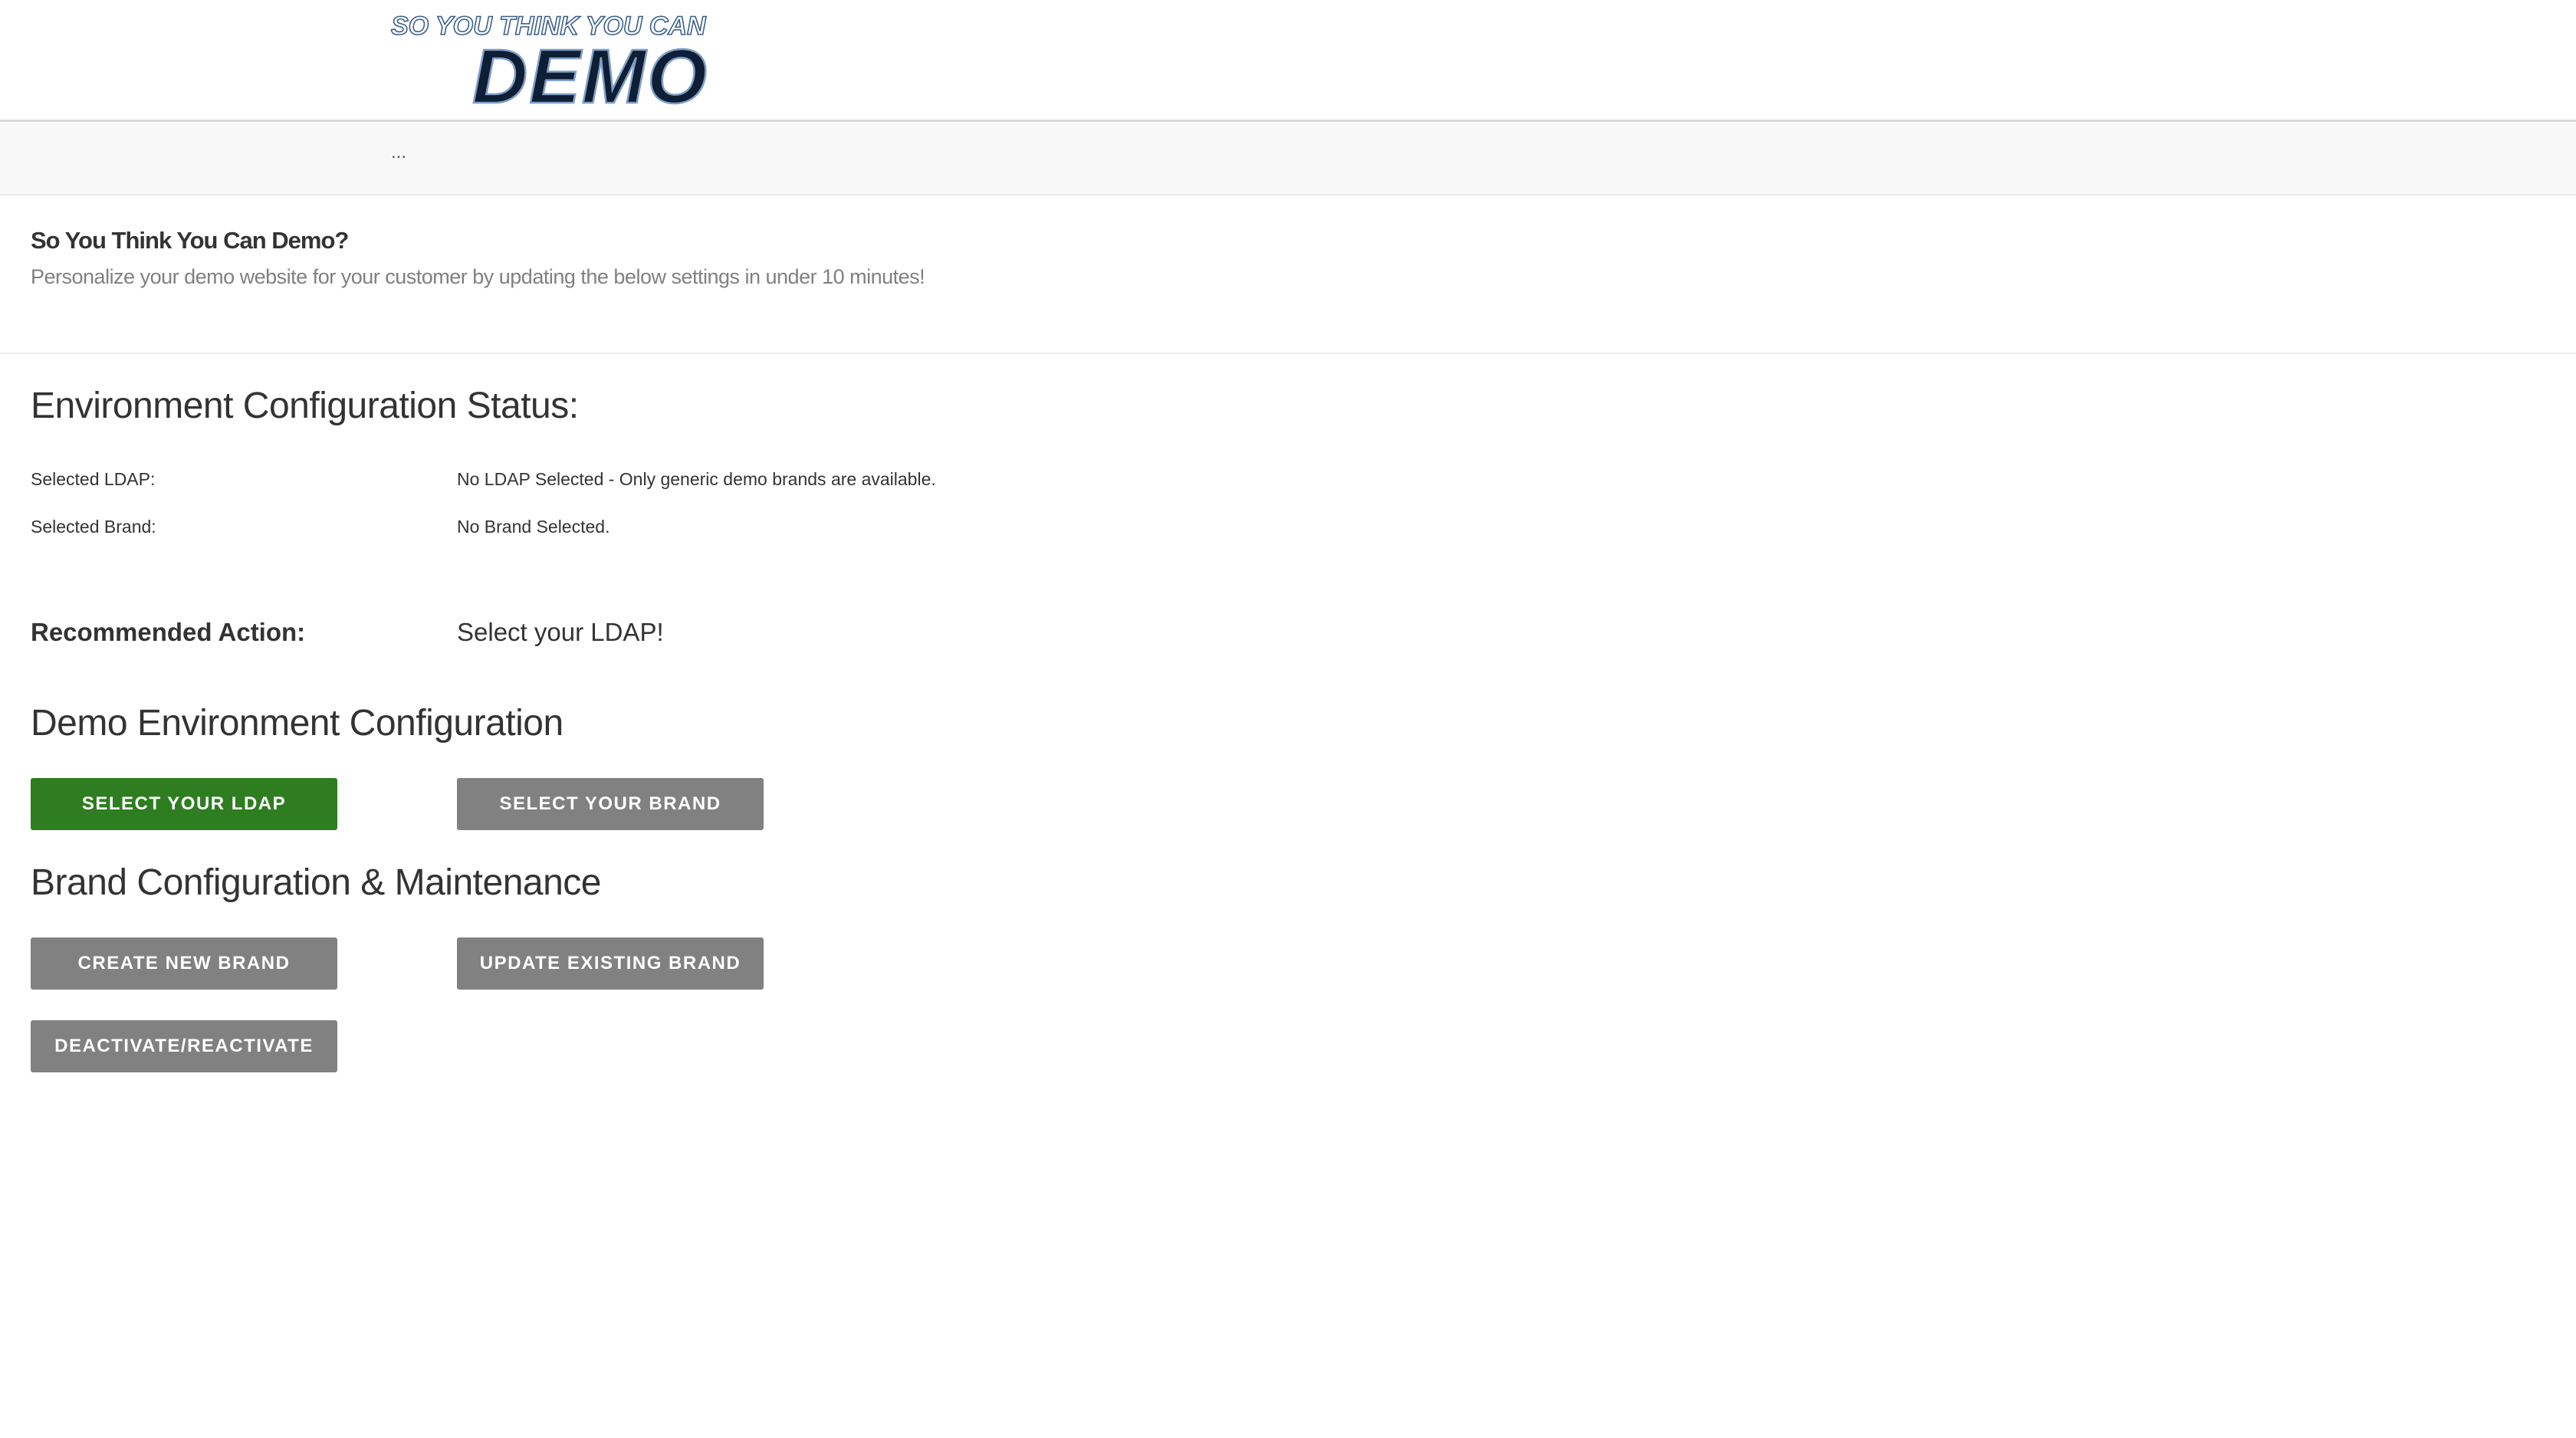 This screenshot has width=2576, height=1438. Describe the element at coordinates (1288, 61) in the screenshot. I see `site-header: SO YOU THINK YOU CAN DEMO` at that location.